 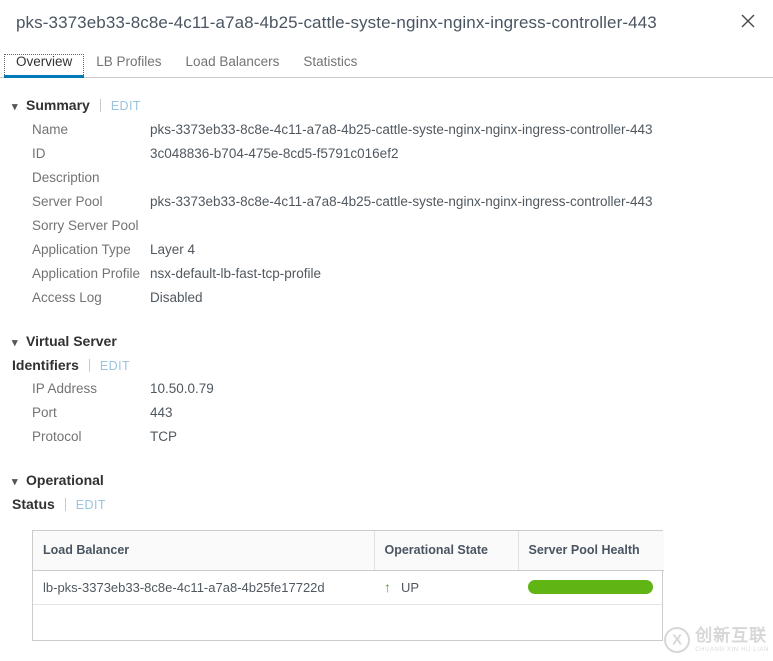 What do you see at coordinates (590, 551) in the screenshot?
I see `column-header-server-pool-health: Server Pool Health` at bounding box center [590, 551].